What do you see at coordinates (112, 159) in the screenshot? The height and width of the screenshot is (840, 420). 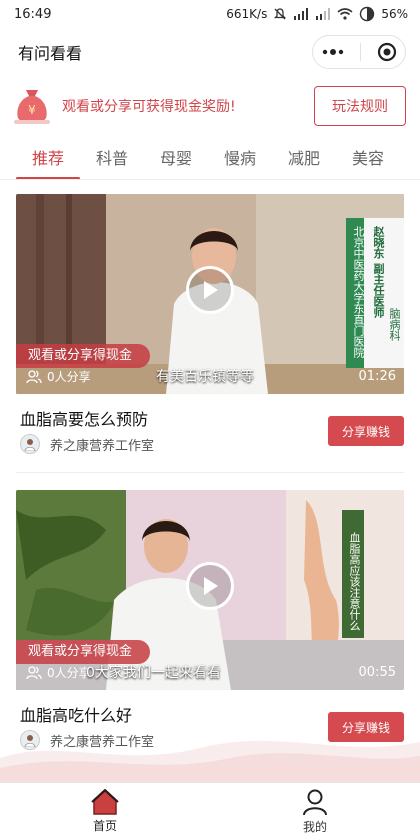 I see `tab-science: 科普` at bounding box center [112, 159].